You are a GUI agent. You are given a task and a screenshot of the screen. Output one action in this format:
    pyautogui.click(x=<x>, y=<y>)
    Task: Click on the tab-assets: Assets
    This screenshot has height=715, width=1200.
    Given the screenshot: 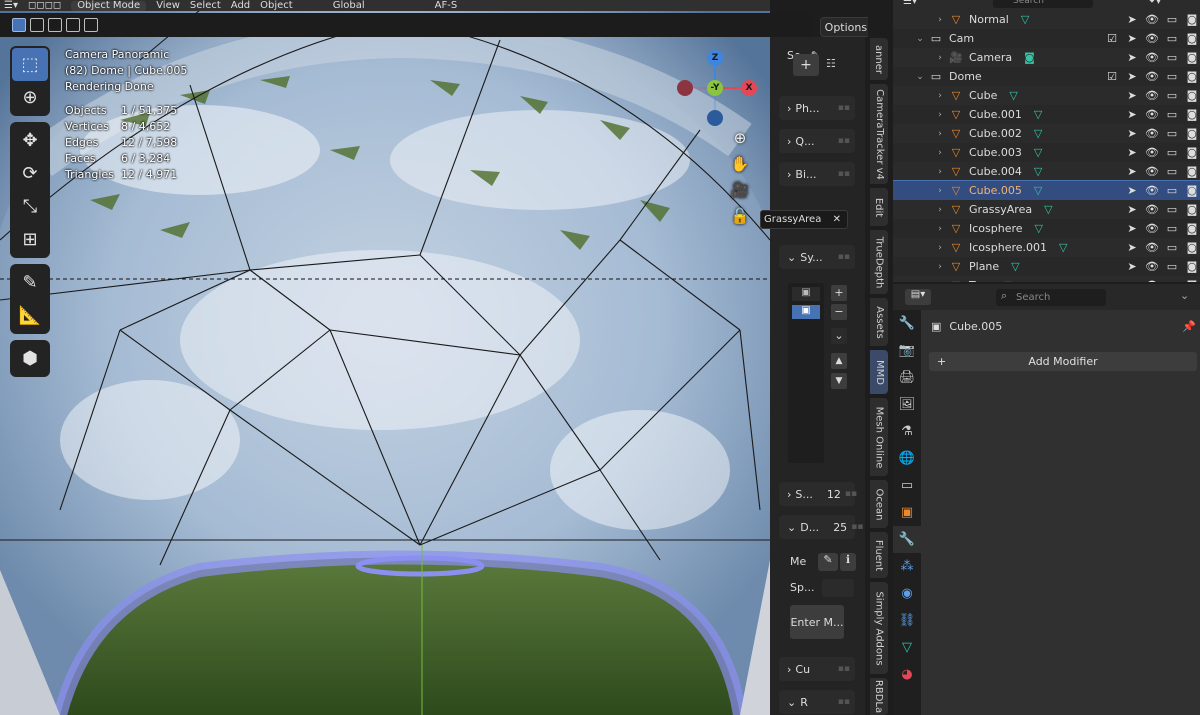 What is the action you would take?
    pyautogui.click(x=879, y=322)
    